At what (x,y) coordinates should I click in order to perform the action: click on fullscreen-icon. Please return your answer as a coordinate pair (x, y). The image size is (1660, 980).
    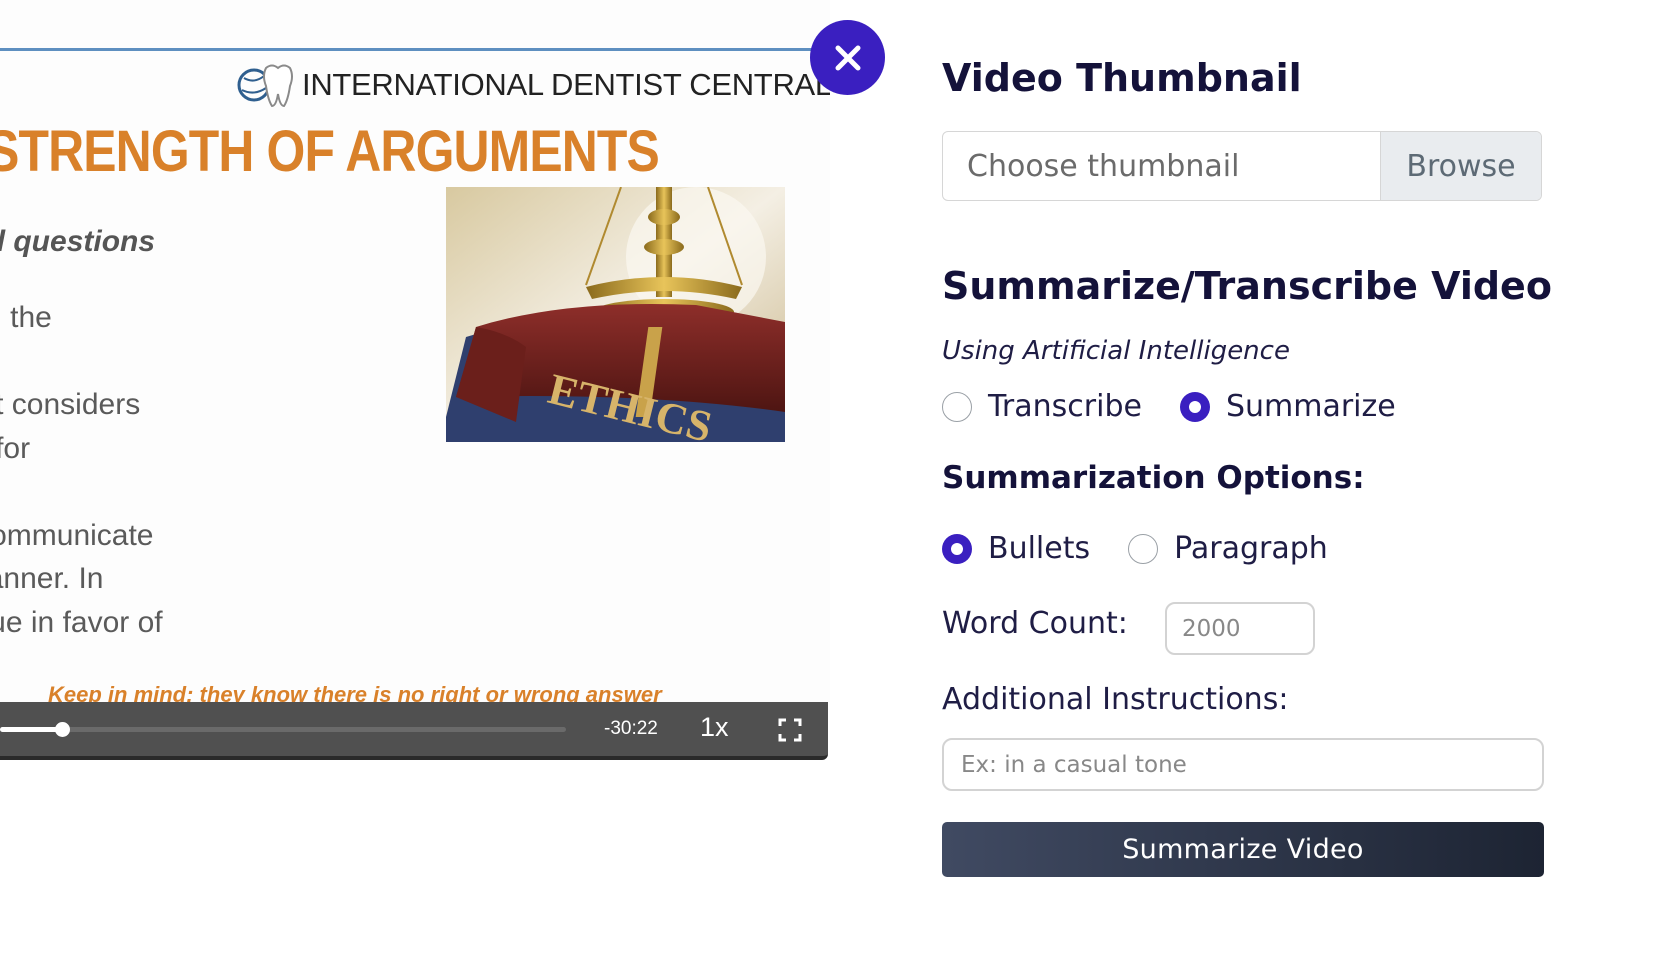
    Looking at the image, I should click on (790, 730).